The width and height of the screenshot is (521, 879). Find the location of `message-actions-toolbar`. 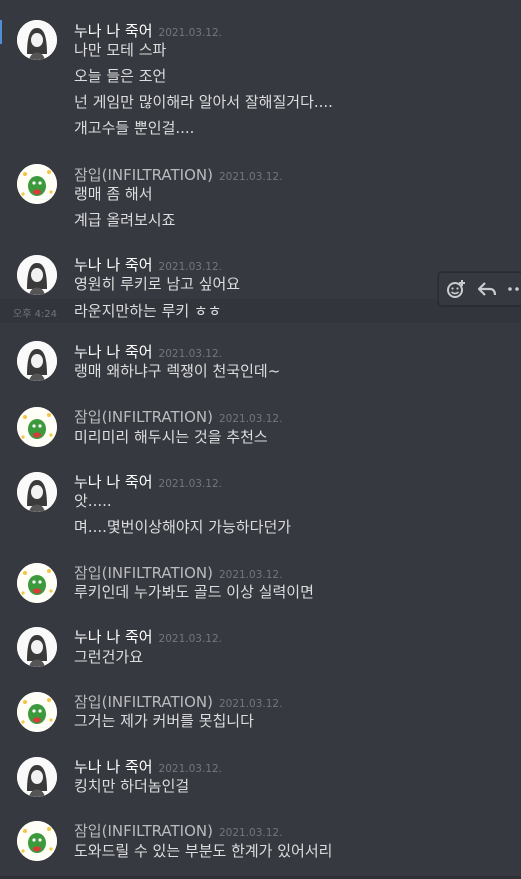

message-actions-toolbar is located at coordinates (479, 289).